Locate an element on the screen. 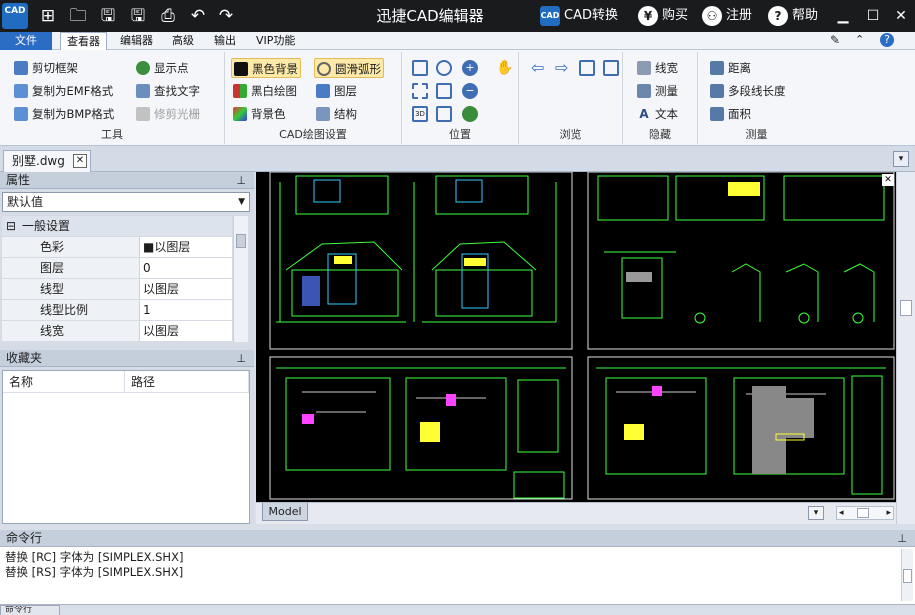  open-view-icon is located at coordinates (587, 68).